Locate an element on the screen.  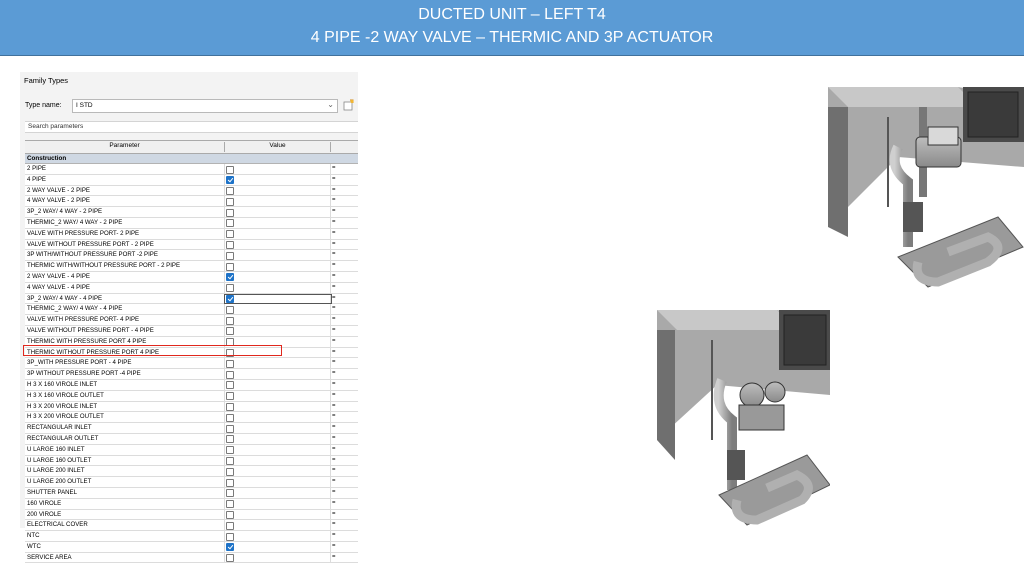
group-construction: Construction is located at coordinates (191, 159).